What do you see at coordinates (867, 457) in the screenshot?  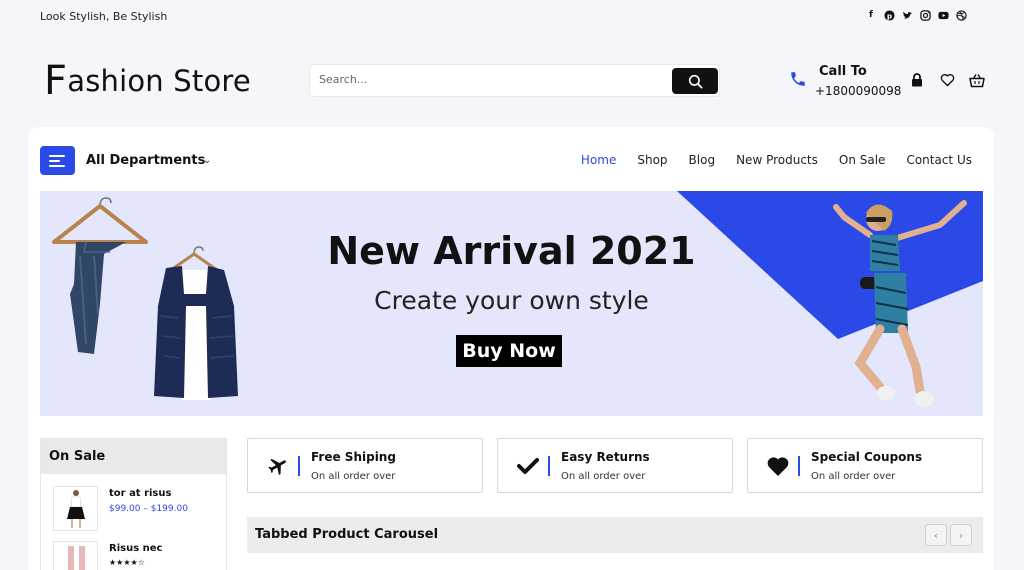 I see `feature-title: Special Coupons` at bounding box center [867, 457].